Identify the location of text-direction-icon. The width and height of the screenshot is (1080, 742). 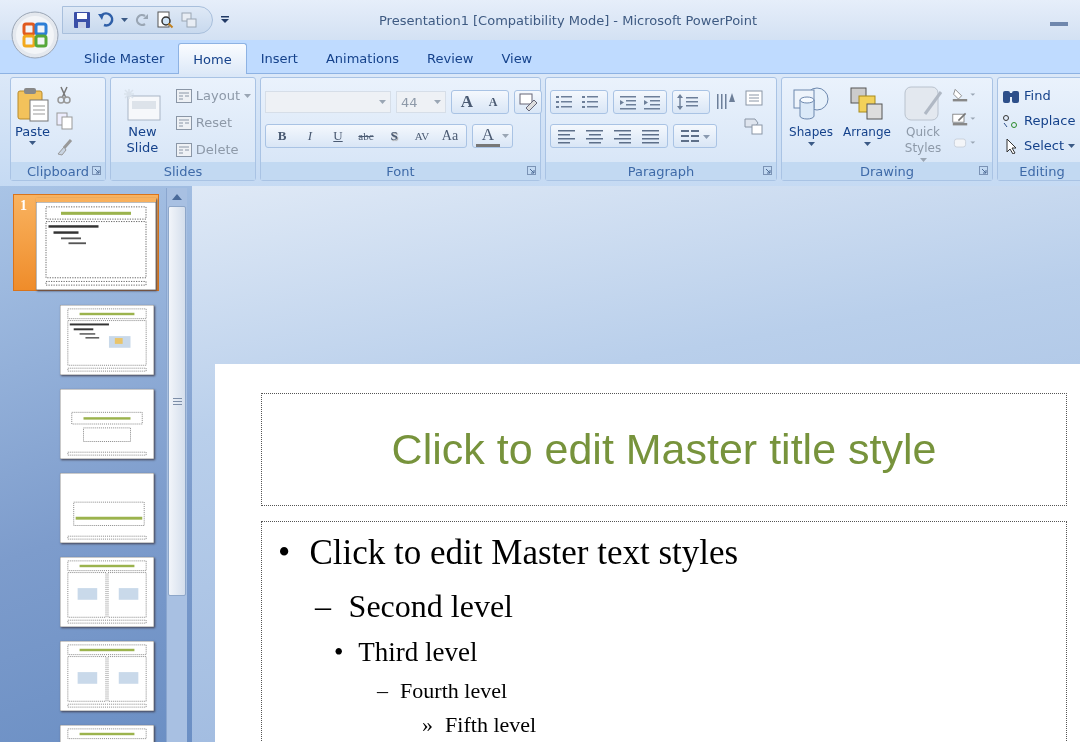
(726, 102).